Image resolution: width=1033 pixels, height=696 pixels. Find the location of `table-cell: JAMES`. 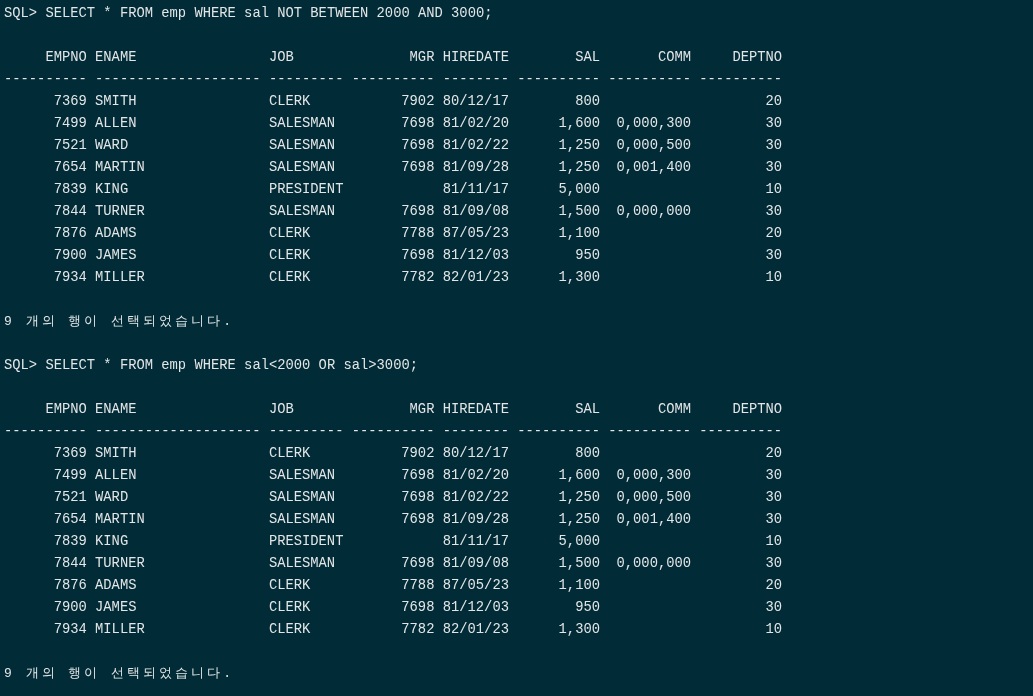

table-cell: JAMES is located at coordinates (116, 255).